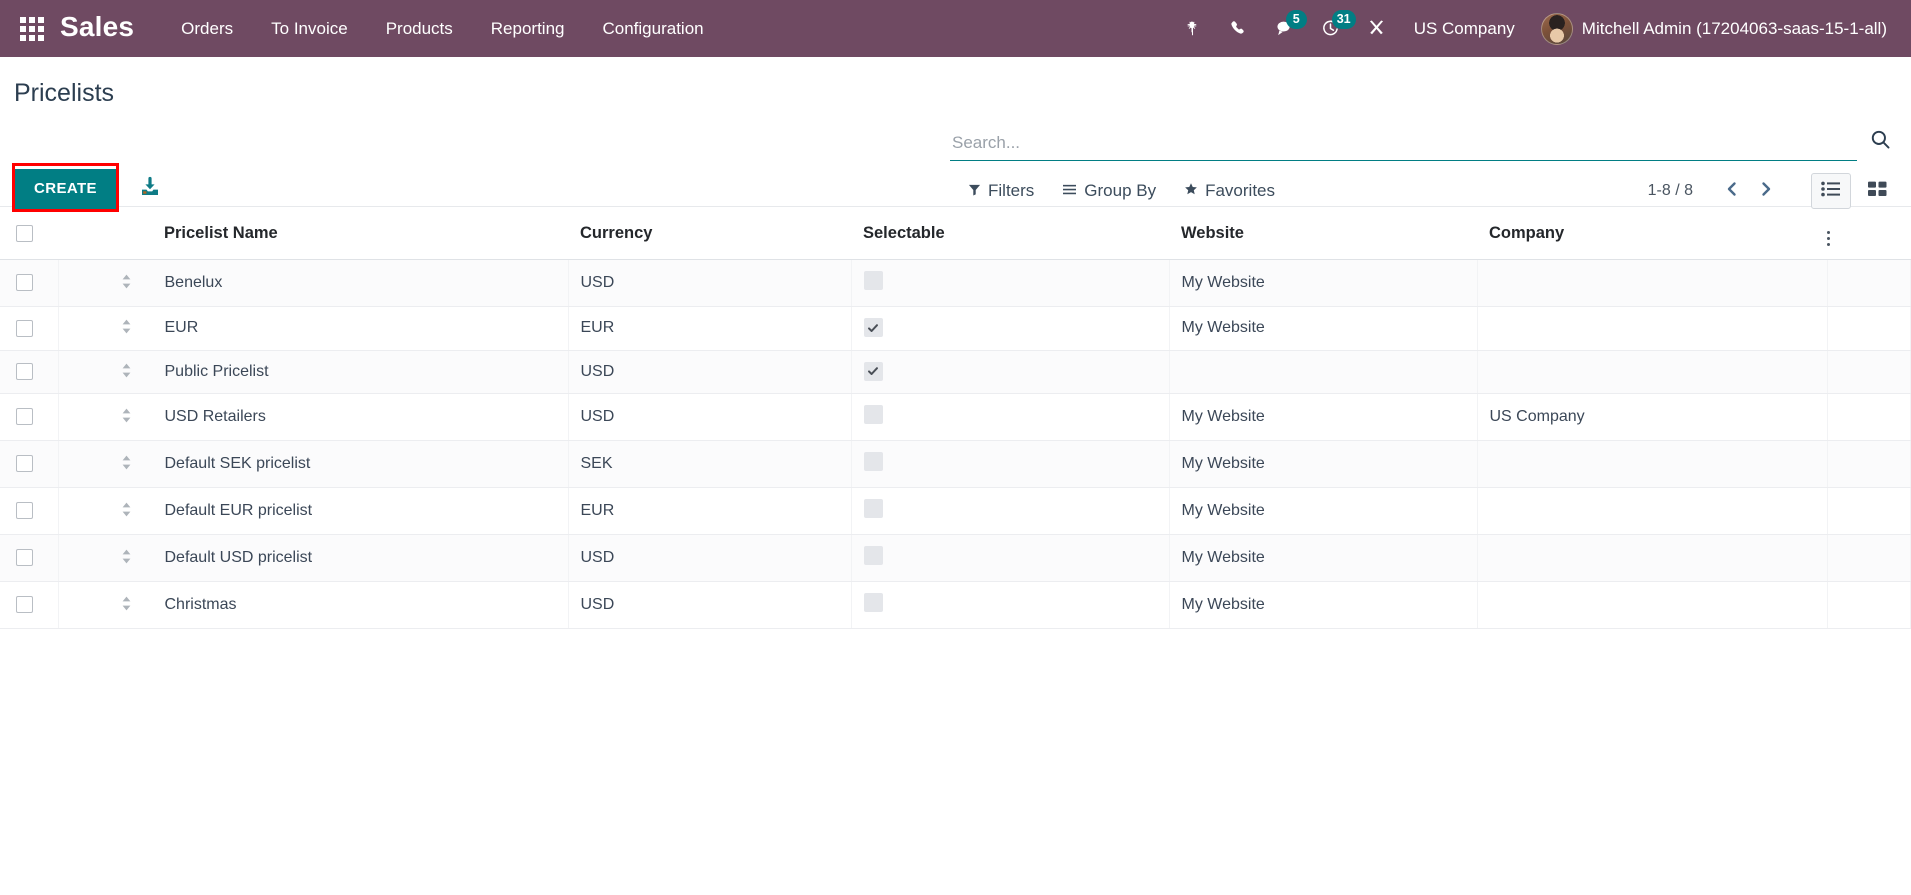 This screenshot has height=895, width=1911. Describe the element at coordinates (313, 511) in the screenshot. I see `cell-pricelist-name: Default EUR pricelist` at that location.